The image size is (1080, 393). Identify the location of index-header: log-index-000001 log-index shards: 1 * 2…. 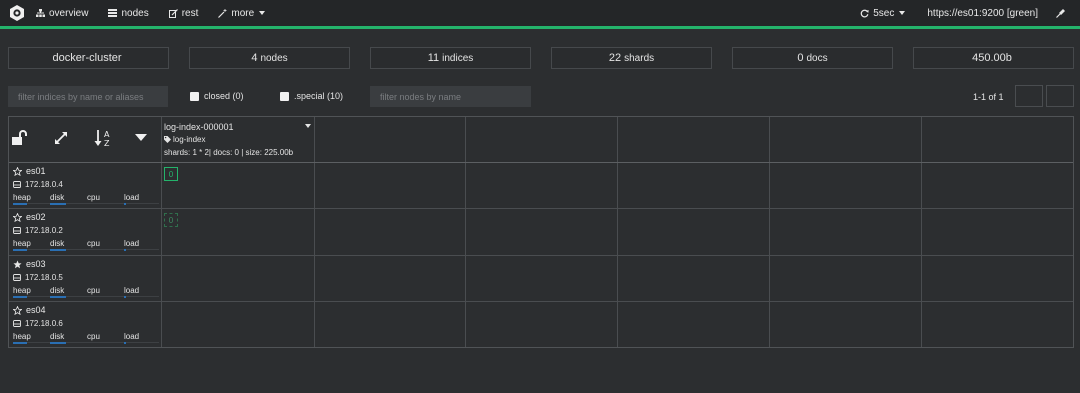
(239, 139).